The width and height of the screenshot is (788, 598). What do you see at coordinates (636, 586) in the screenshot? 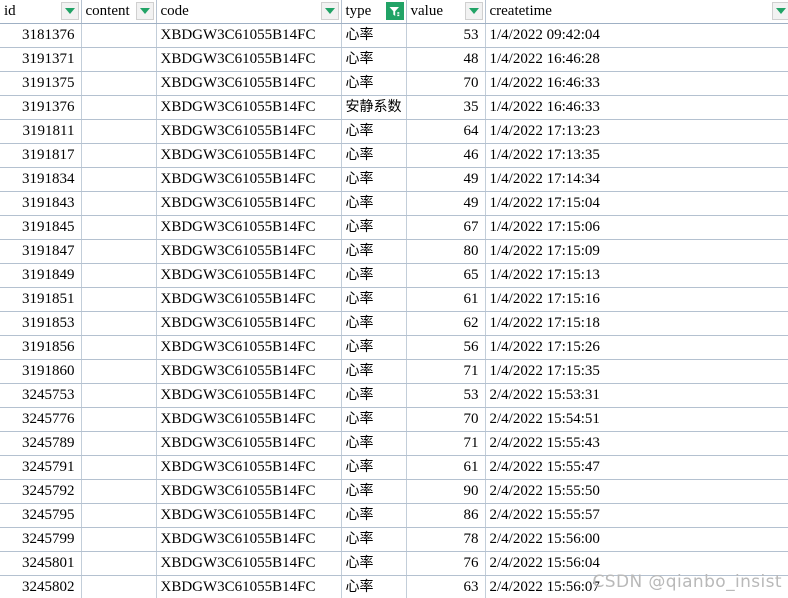
I see `cell-createtime: 2/4/2022 15:56:07` at bounding box center [636, 586].